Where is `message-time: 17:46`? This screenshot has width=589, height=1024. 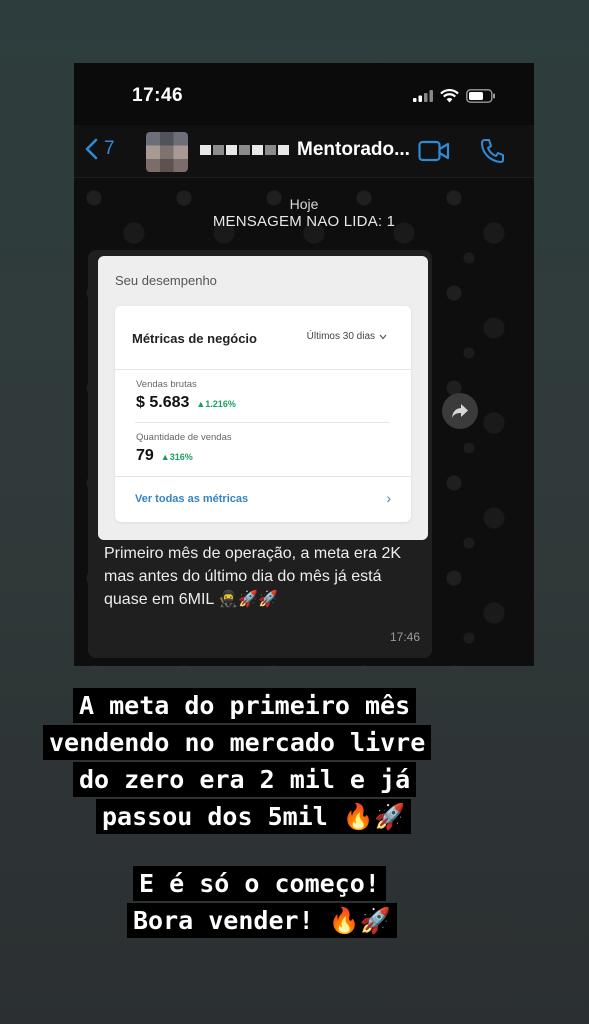
message-time: 17:46 is located at coordinates (404, 637).